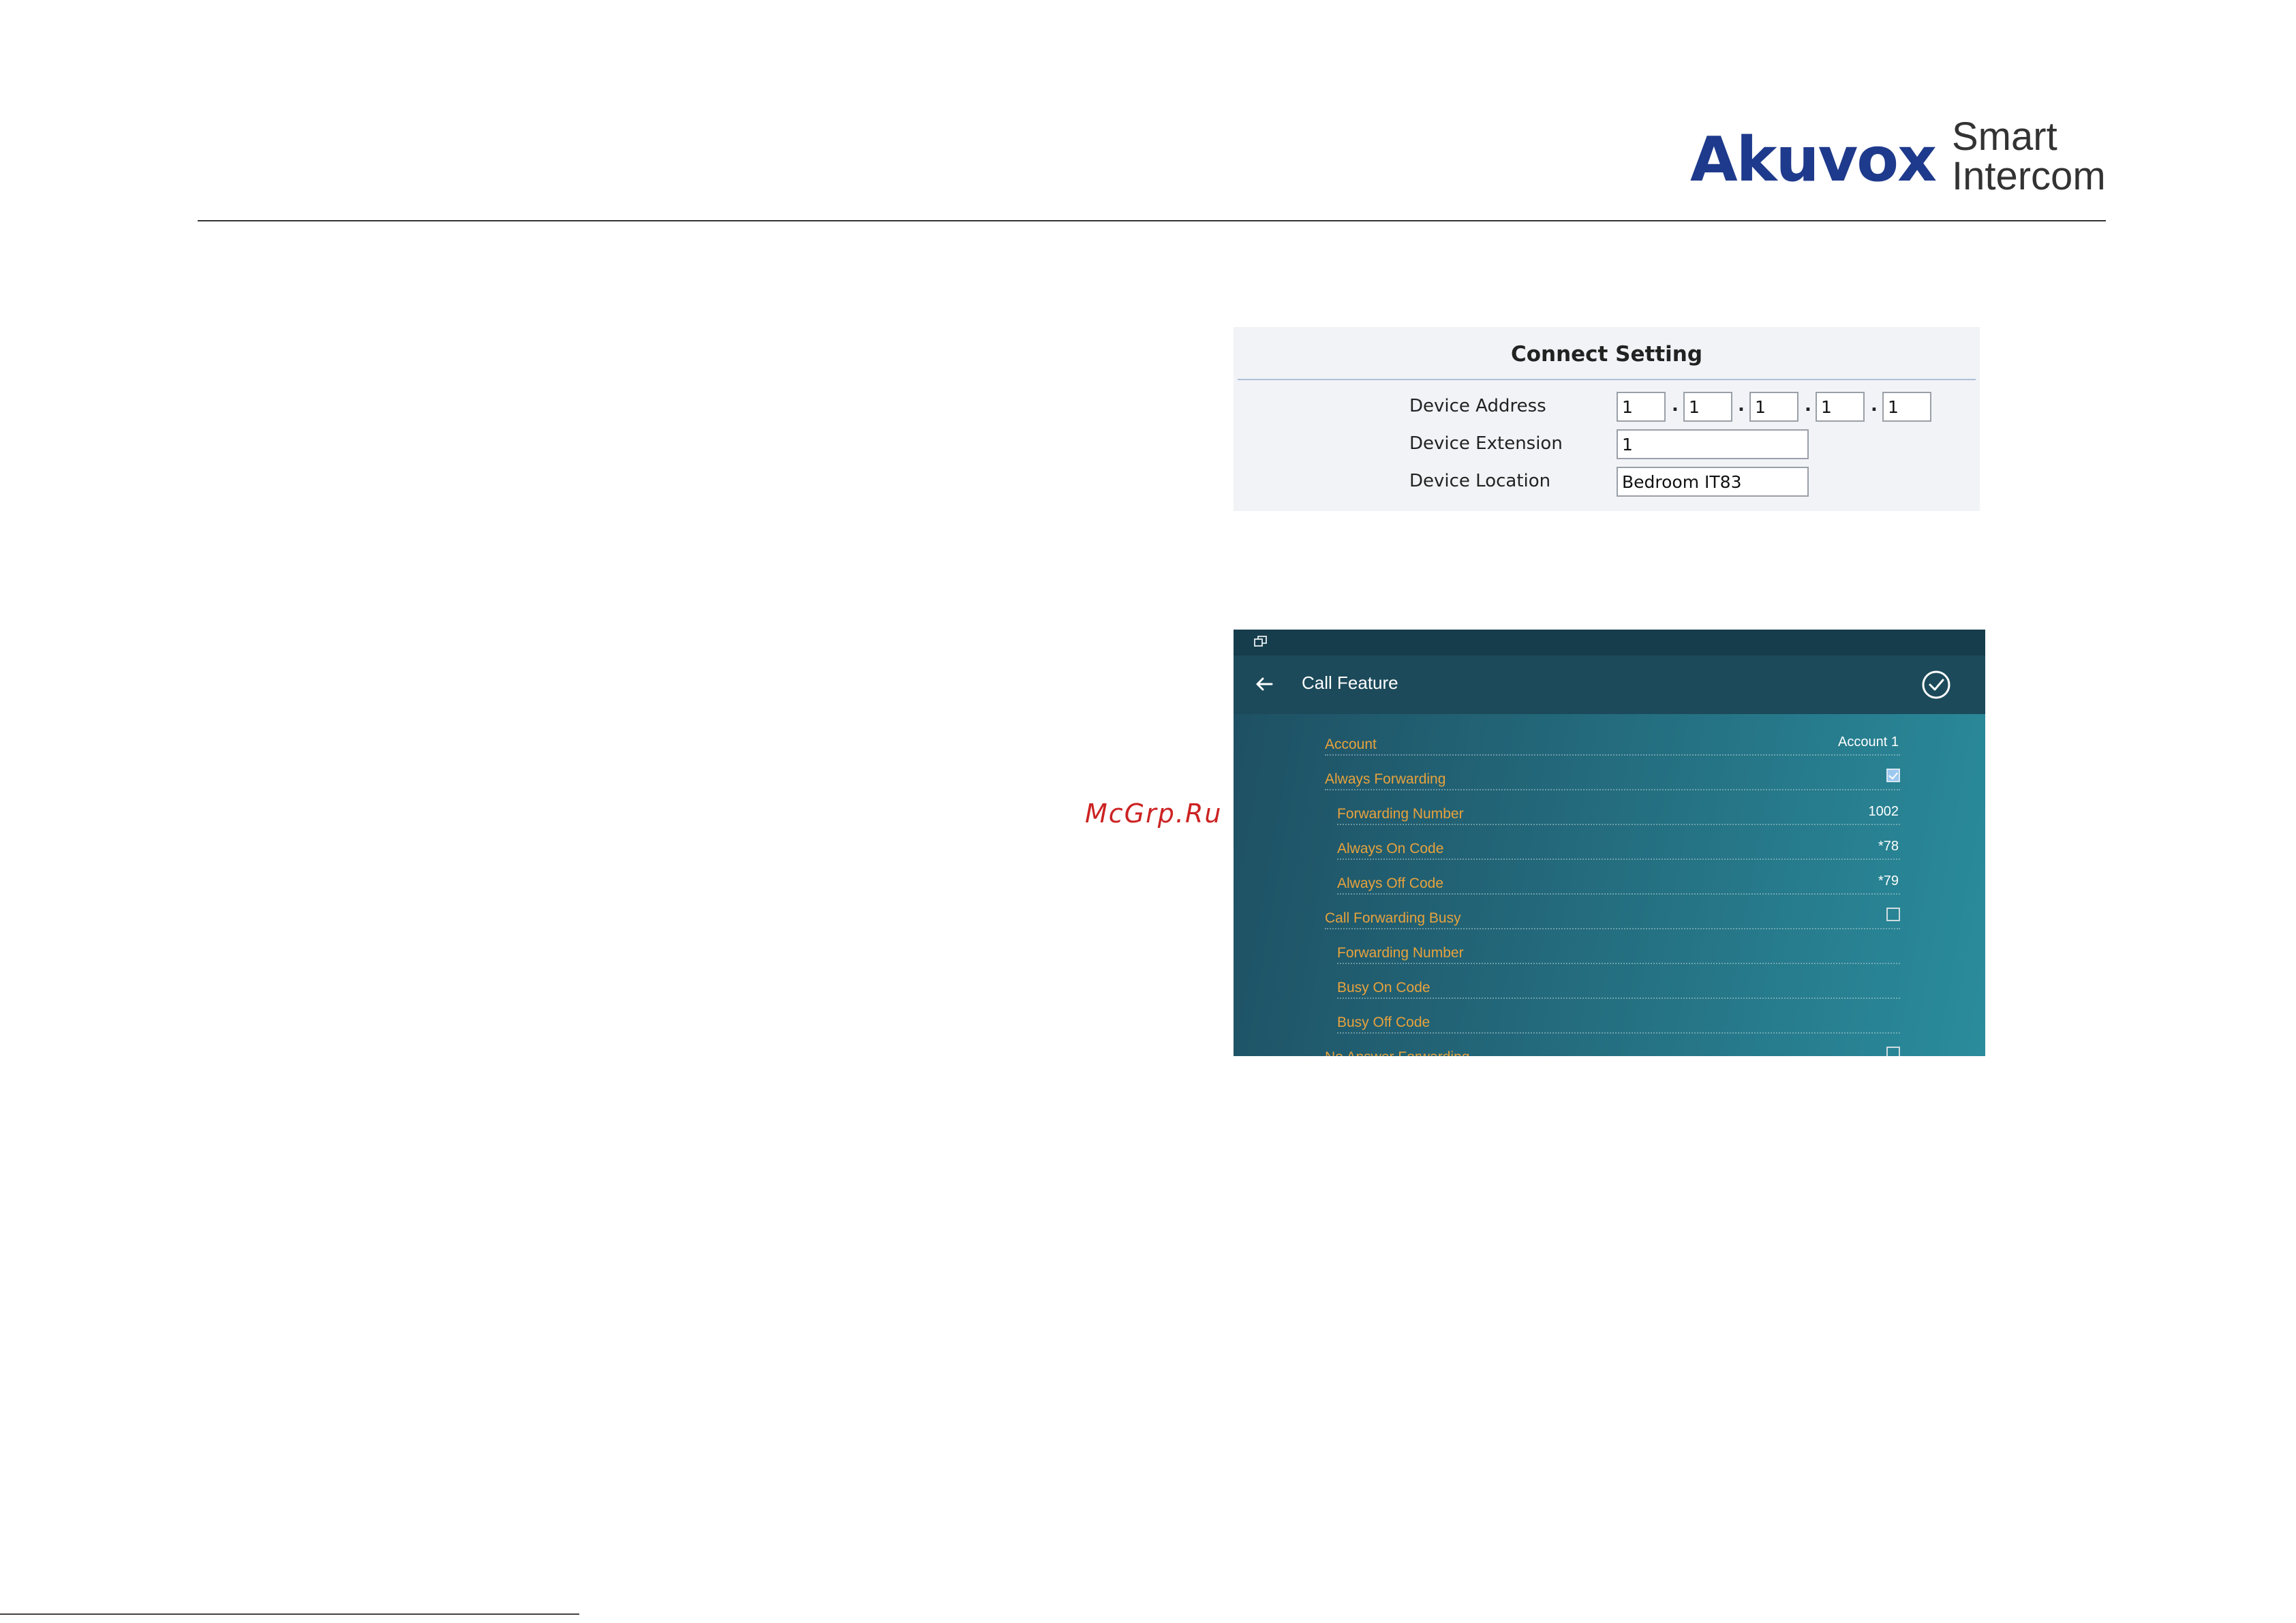 The image size is (2296, 1623). What do you see at coordinates (1613, 773) in the screenshot?
I see `setting-row-always-forwarding: Always Forwarding` at bounding box center [1613, 773].